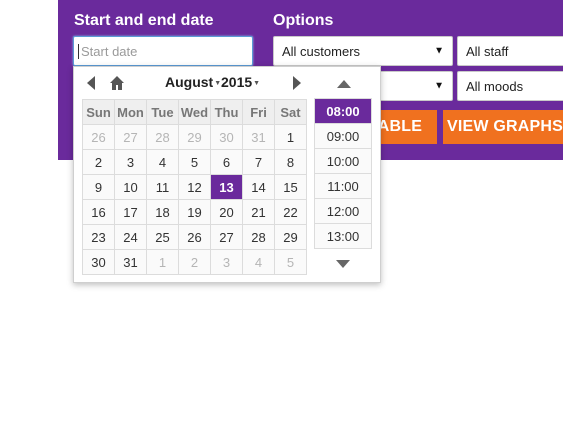  Describe the element at coordinates (321, 51) in the screenshot. I see `customers-select-value: All customers` at that location.